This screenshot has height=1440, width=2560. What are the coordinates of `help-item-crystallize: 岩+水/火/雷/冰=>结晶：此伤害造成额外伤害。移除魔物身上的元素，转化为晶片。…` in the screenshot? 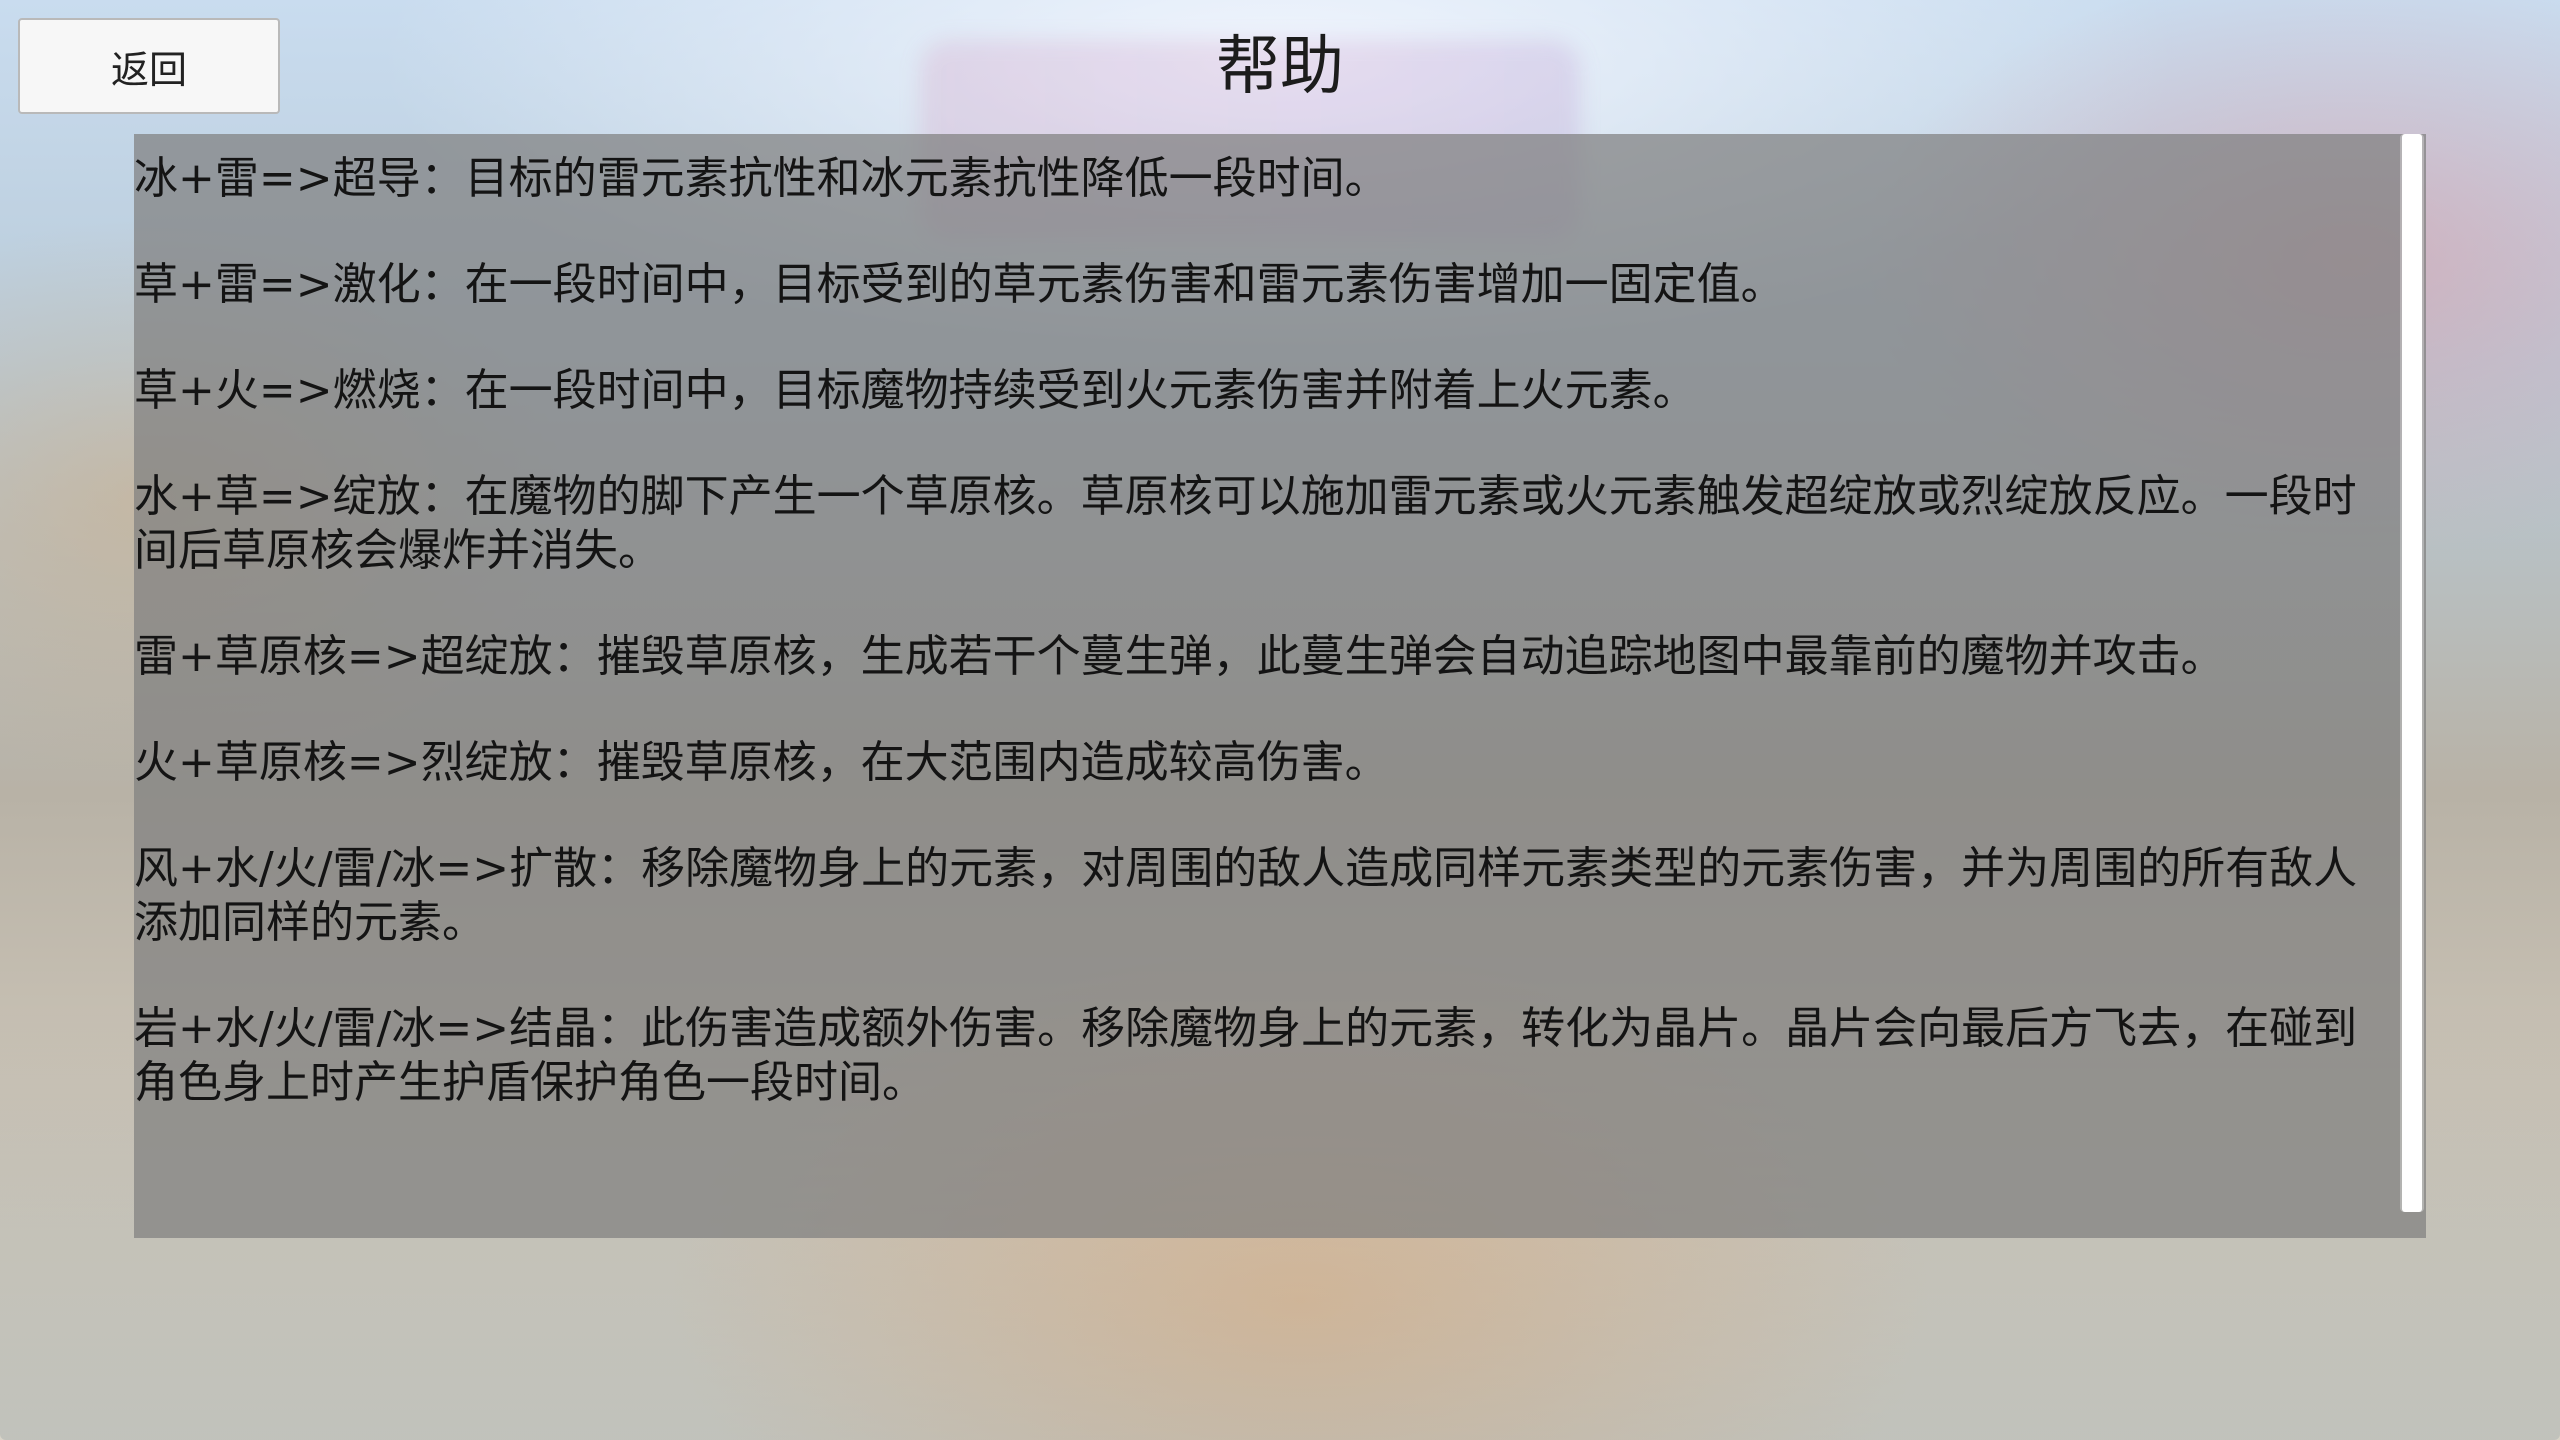 It's located at (1246, 1055).